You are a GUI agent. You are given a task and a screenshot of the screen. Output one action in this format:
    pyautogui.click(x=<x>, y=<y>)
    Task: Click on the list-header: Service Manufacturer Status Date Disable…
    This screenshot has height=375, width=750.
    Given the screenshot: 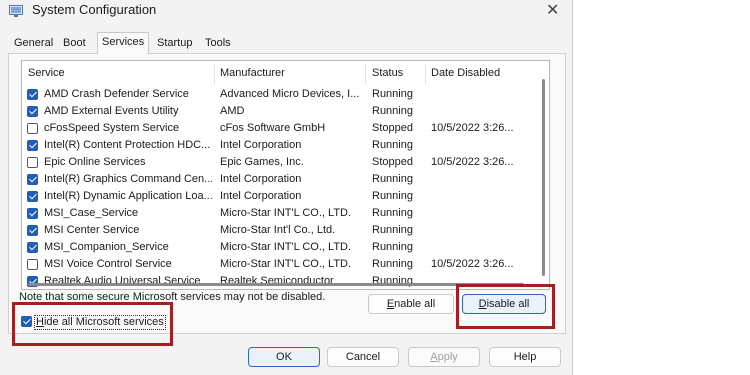 What is the action you would take?
    pyautogui.click(x=279, y=73)
    